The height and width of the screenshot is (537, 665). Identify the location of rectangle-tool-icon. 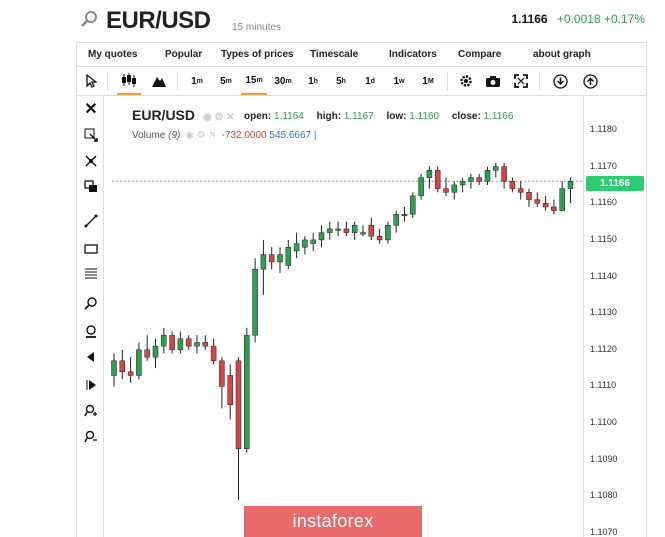
(91, 250).